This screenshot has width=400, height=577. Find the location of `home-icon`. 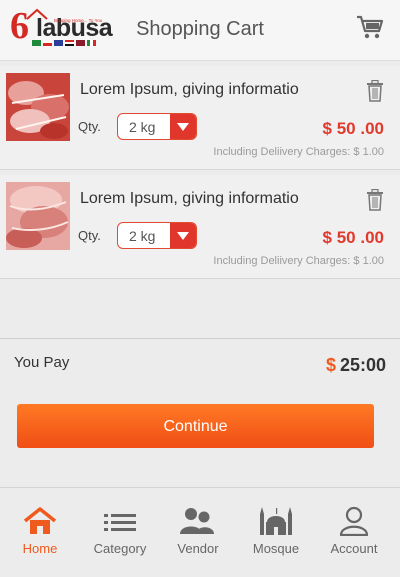

home-icon is located at coordinates (40, 520).